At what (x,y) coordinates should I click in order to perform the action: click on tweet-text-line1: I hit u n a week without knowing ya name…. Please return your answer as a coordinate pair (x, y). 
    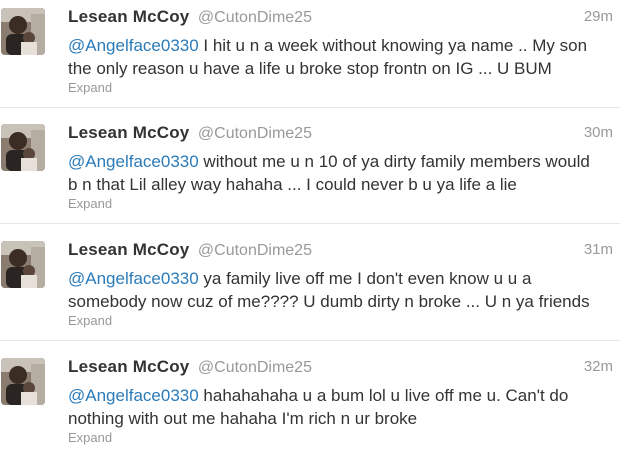
    Looking at the image, I should click on (393, 45).